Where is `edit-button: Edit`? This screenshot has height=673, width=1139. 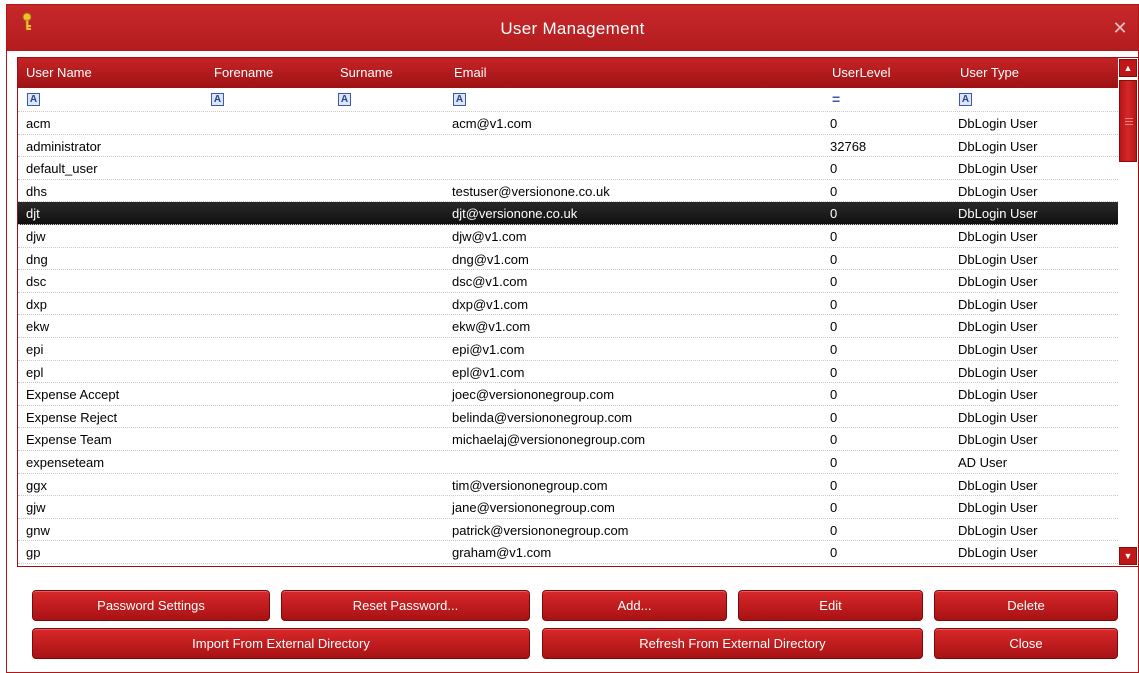
edit-button: Edit is located at coordinates (830, 605).